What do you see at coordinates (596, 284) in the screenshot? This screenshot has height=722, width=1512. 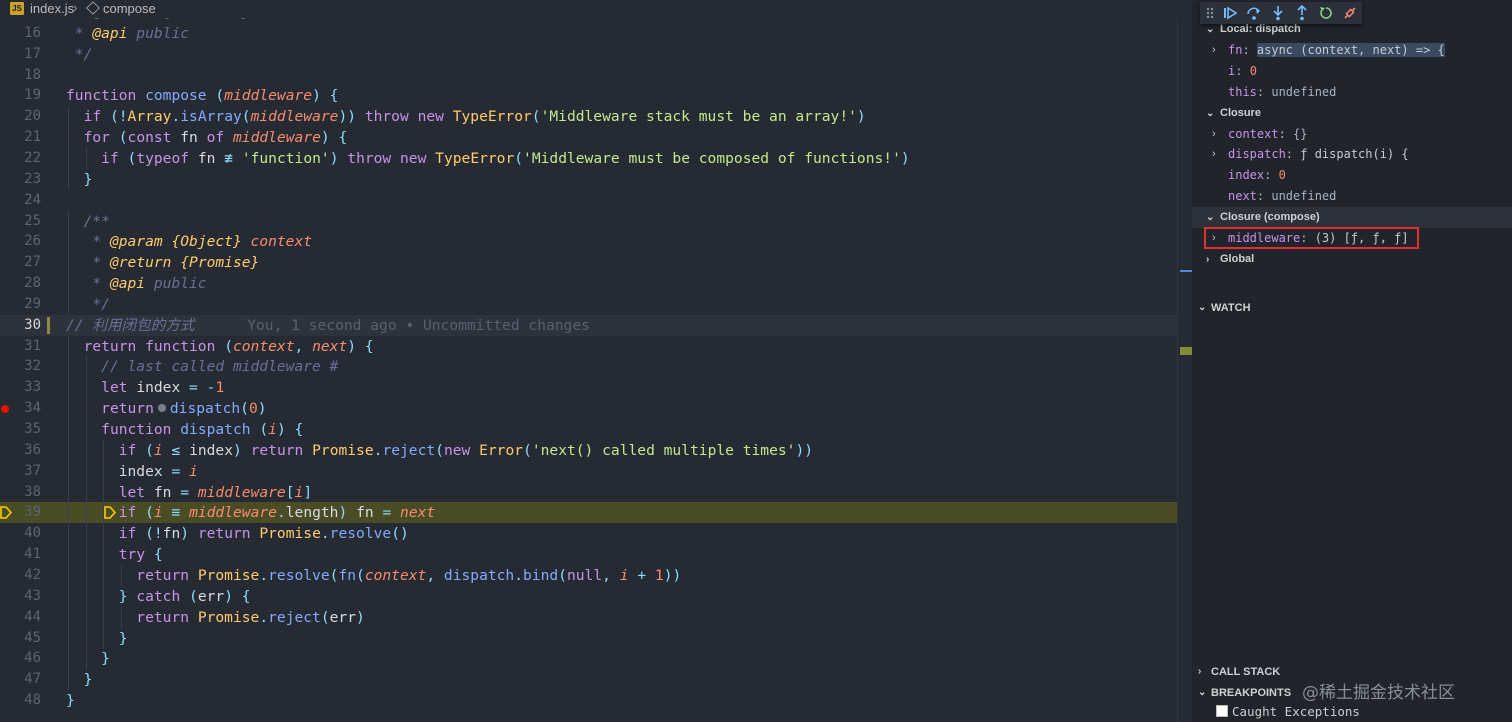 I see `code-line: 28 * @api public` at bounding box center [596, 284].